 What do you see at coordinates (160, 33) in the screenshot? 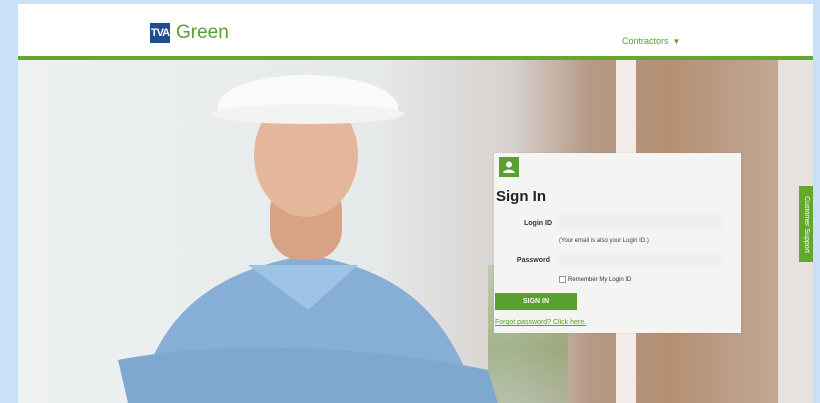
I see `tva-logo-mark: TVA` at bounding box center [160, 33].